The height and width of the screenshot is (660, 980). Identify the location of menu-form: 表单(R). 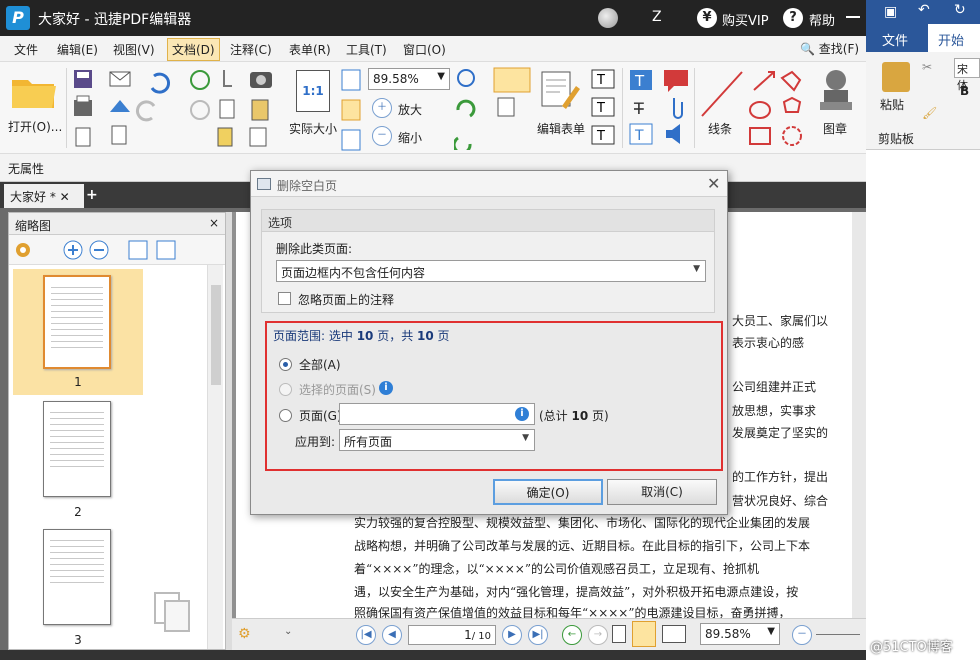
(310, 49).